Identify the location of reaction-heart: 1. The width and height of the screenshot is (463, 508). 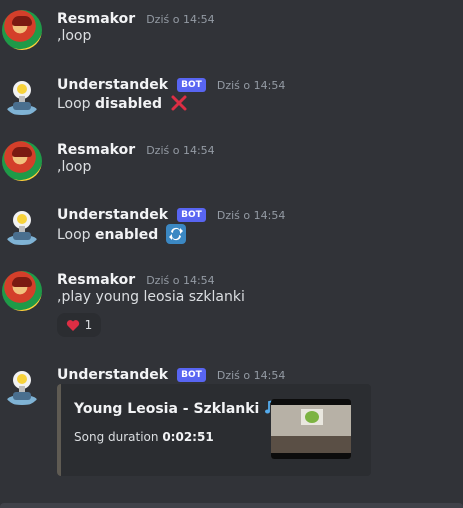
(79, 325).